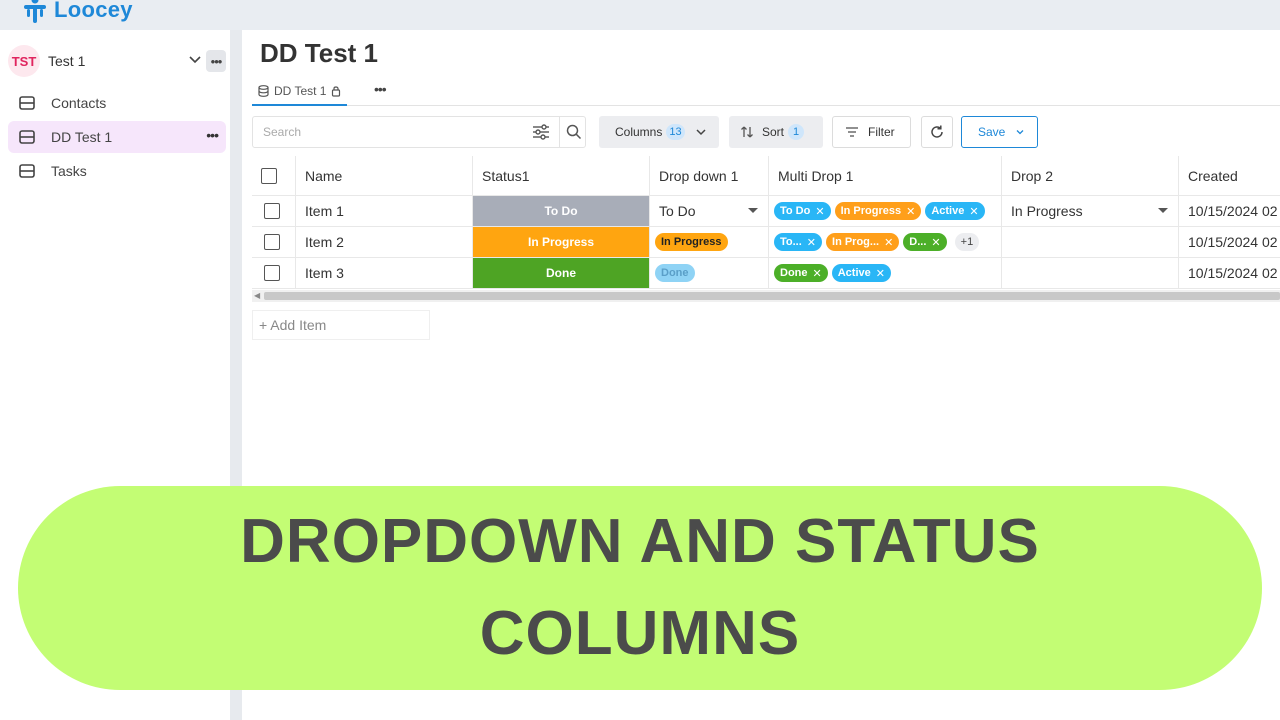 The height and width of the screenshot is (720, 1280). I want to click on multi-select-tag: In Progress ✕, so click(878, 211).